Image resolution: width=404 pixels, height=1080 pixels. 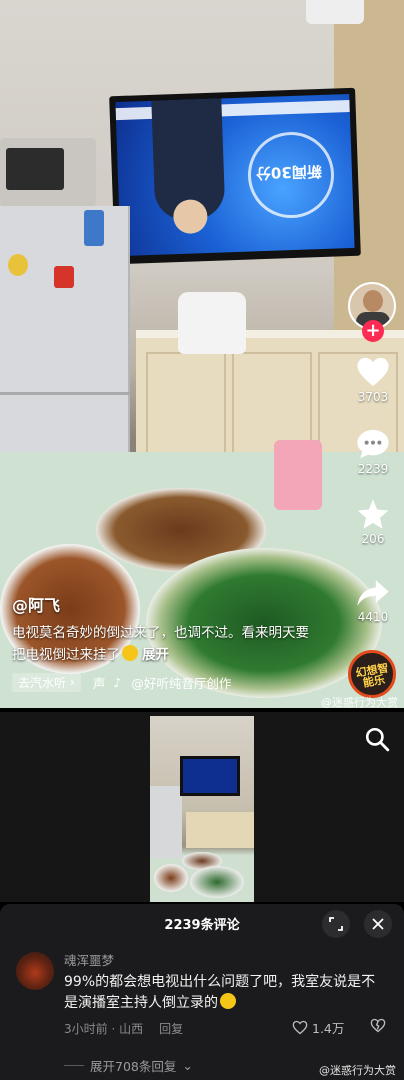 What do you see at coordinates (210, 776) in the screenshot?
I see `mini-tv` at bounding box center [210, 776].